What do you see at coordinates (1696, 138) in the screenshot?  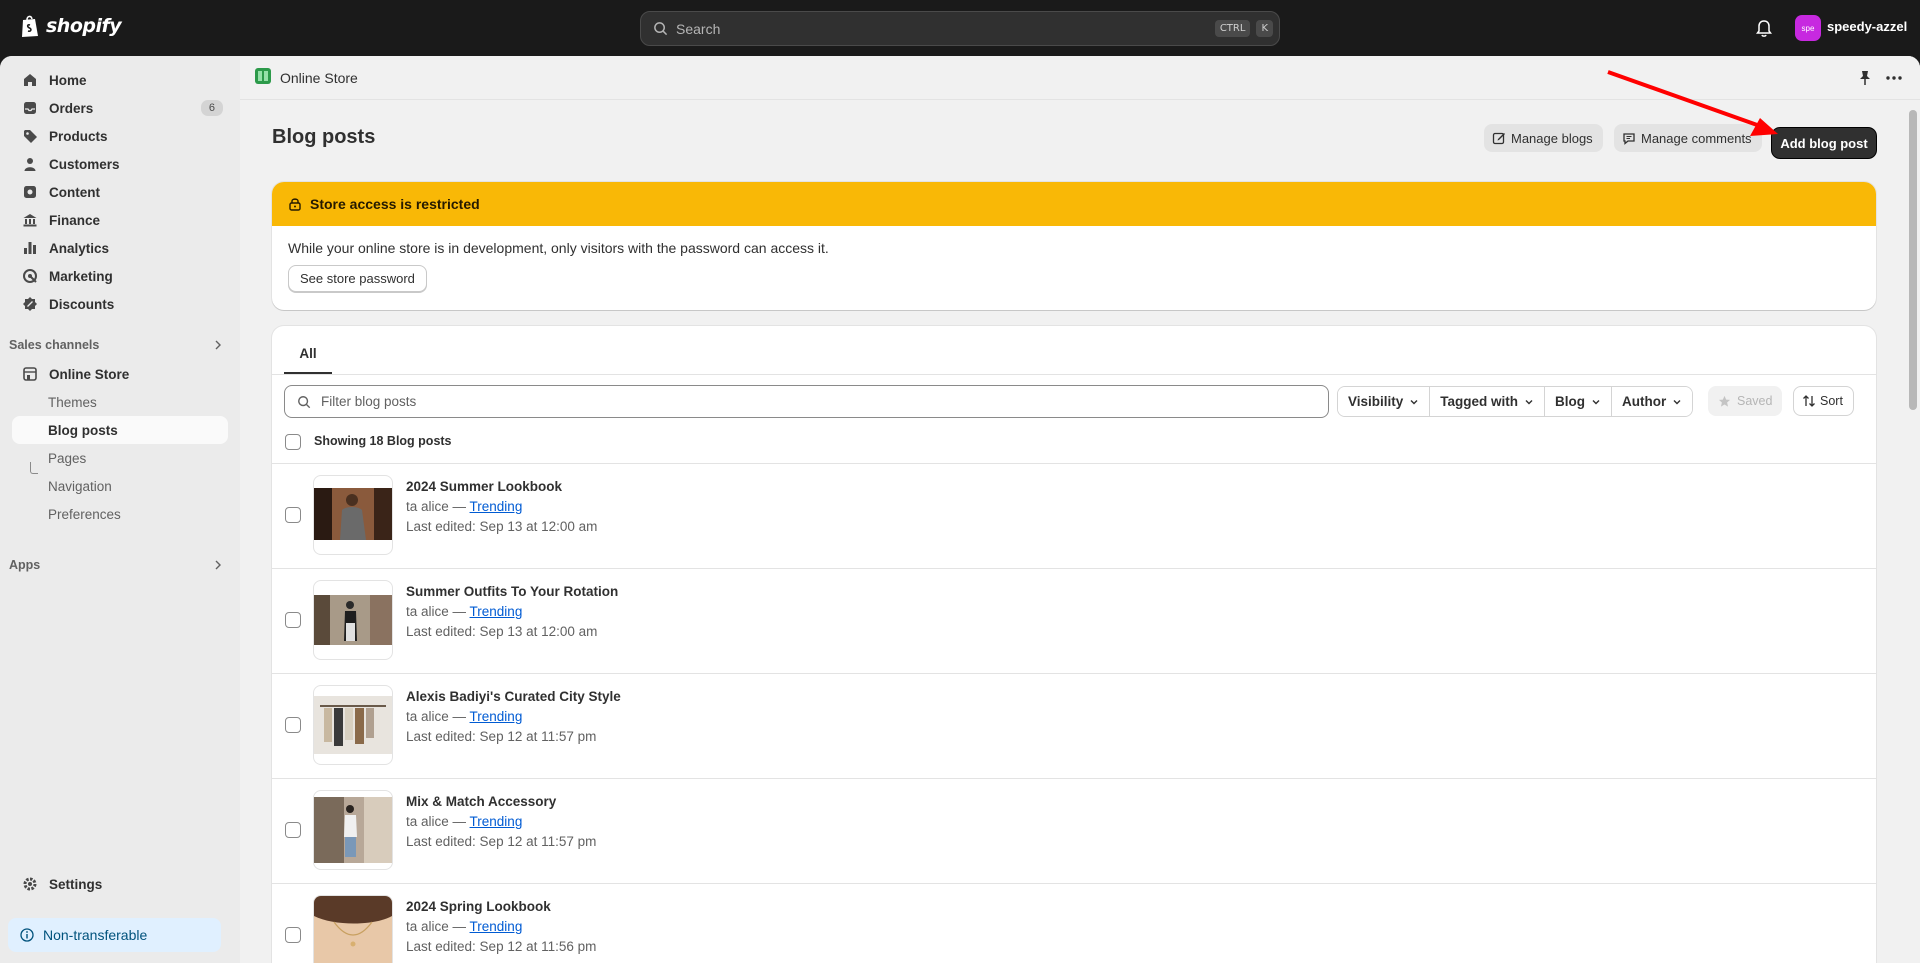 I see `manage-comments-label: Manage comments` at bounding box center [1696, 138].